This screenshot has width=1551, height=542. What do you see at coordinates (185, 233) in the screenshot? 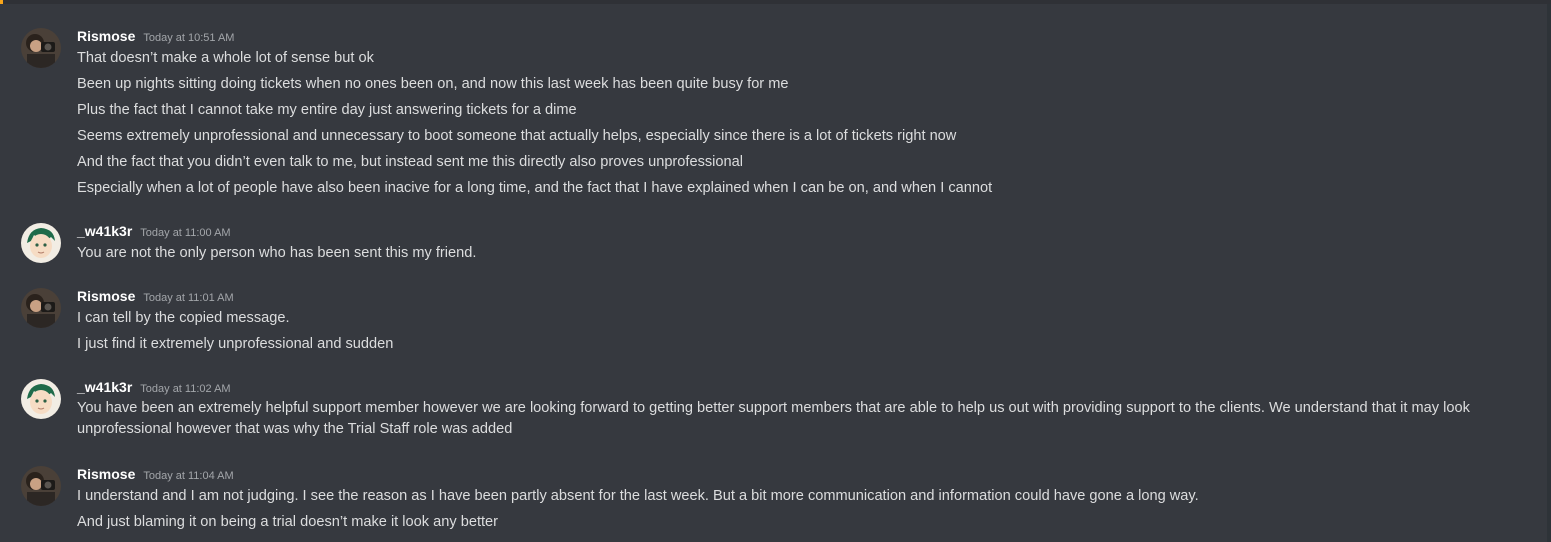
I see `timestamp: Today at 11:00 AM` at bounding box center [185, 233].